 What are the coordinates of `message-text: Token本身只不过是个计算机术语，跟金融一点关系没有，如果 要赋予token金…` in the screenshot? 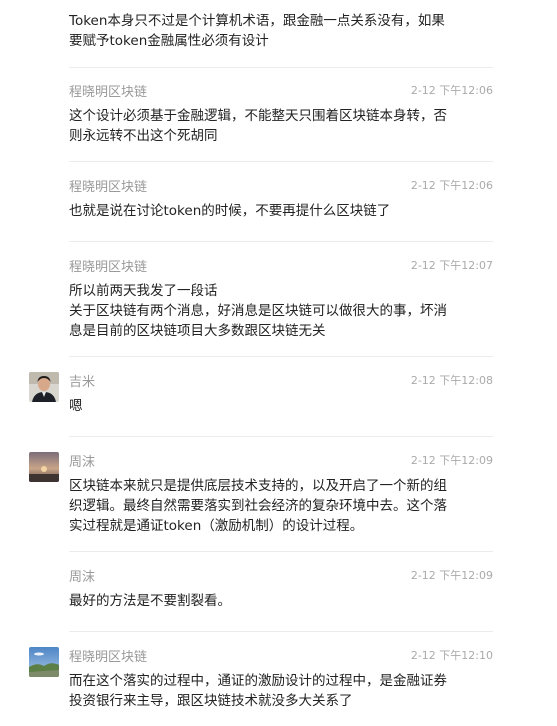 It's located at (257, 31).